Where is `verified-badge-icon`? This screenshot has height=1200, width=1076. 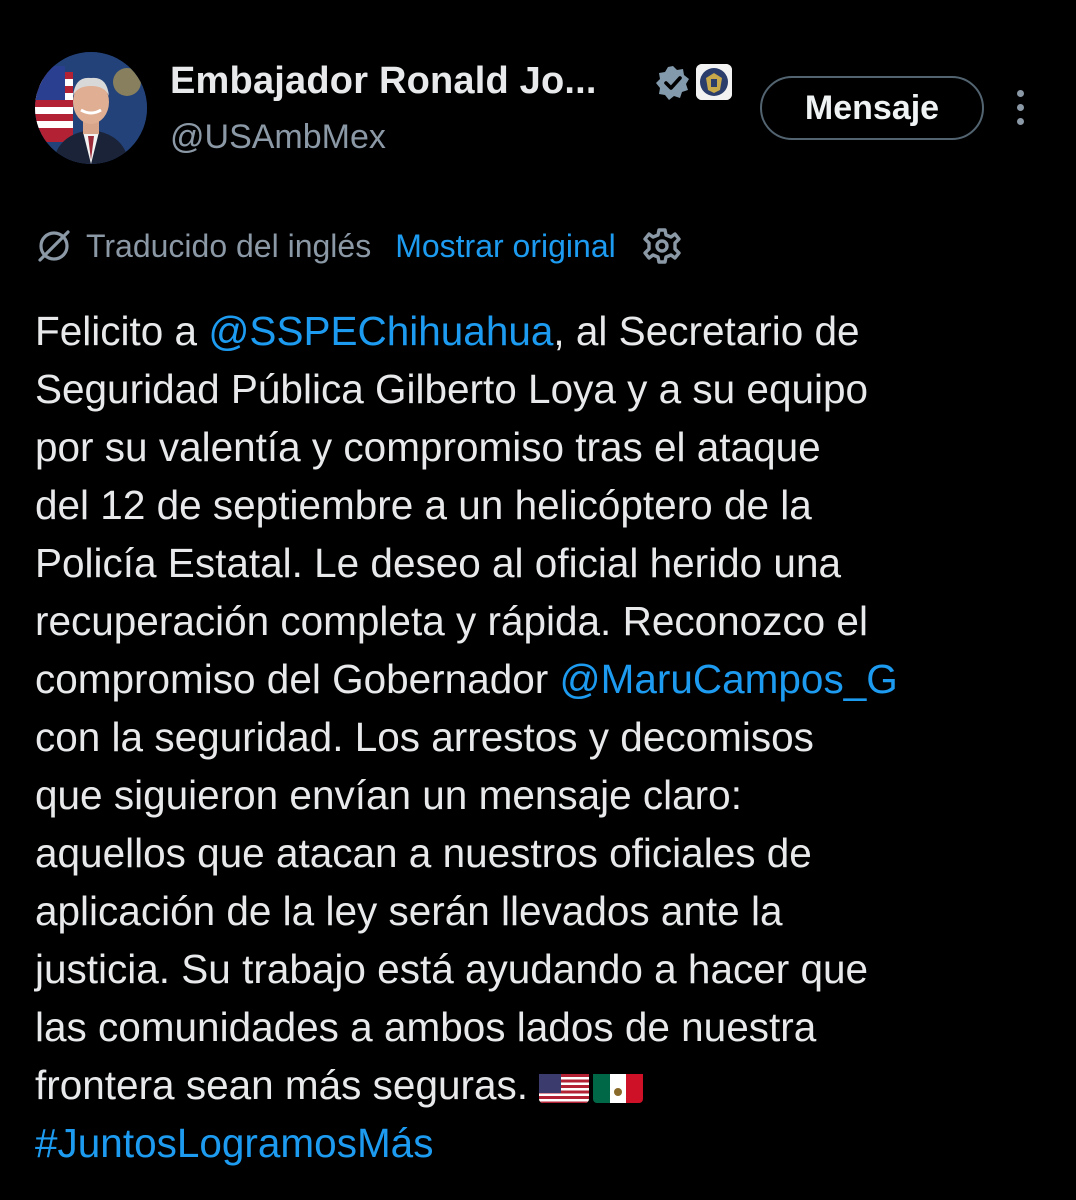
verified-badge-icon is located at coordinates (672, 83).